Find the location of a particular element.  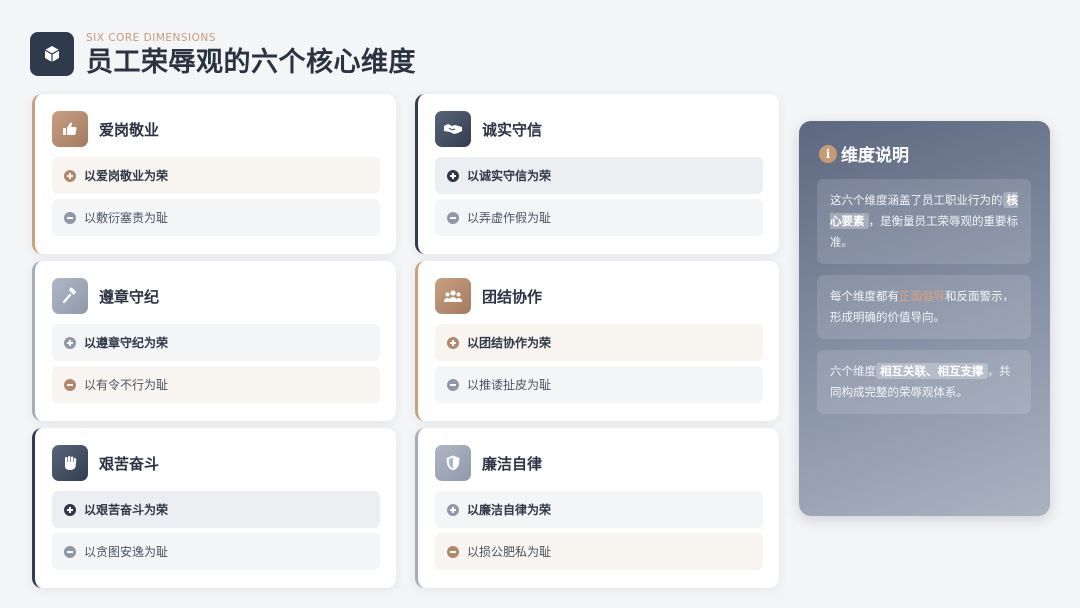

honor-row: 以爱岗敬业为荣 is located at coordinates (216, 175).